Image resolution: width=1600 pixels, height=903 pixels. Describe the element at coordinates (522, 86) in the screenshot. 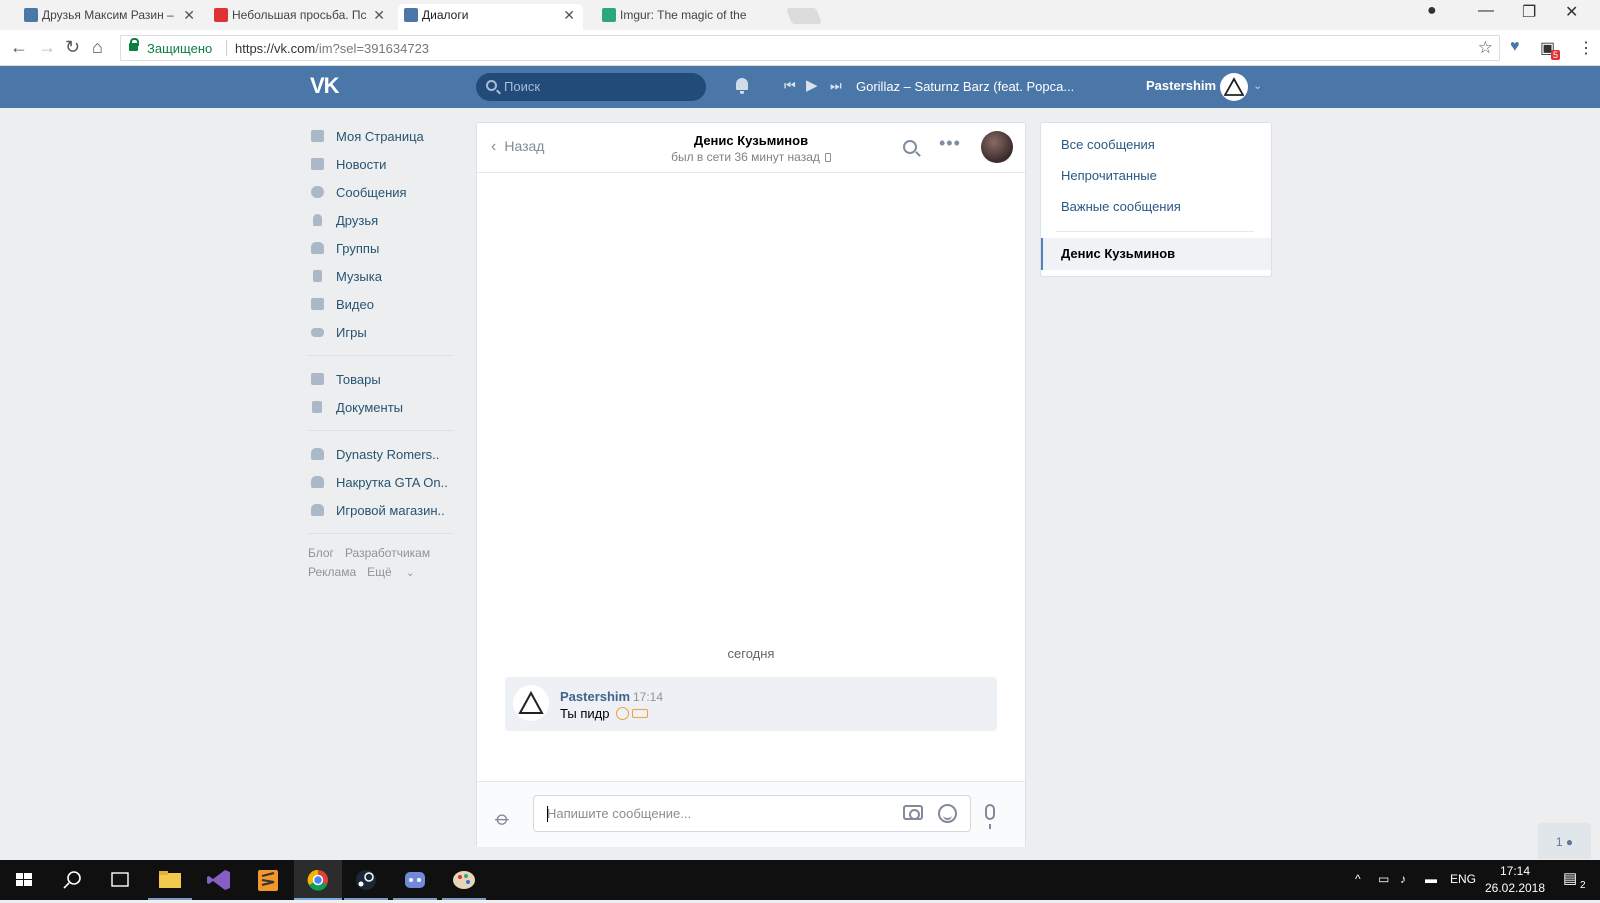

I see `search-placeholder: Поиск` at that location.